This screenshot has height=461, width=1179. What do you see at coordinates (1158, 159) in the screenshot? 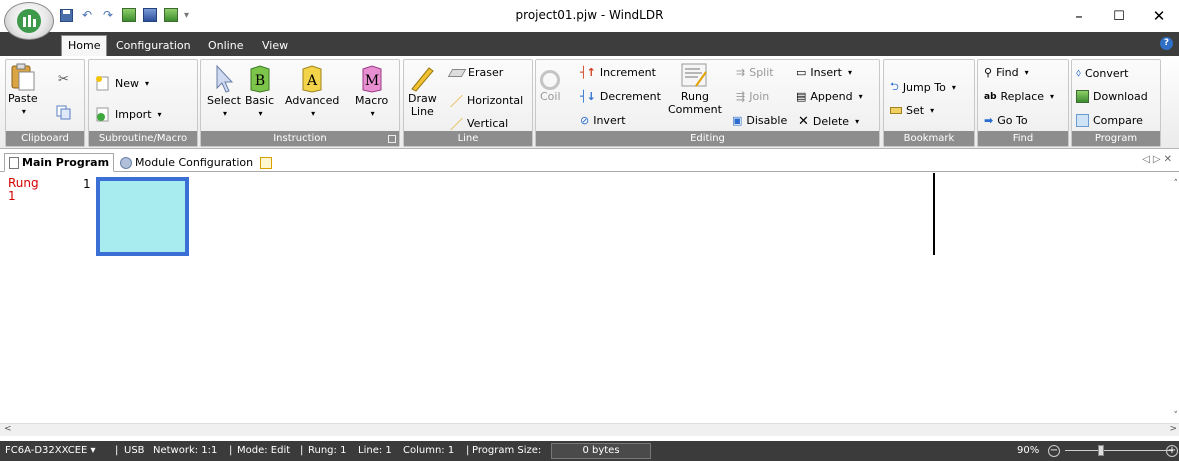
I see `tab-scroll-arrows: ◁▷✕` at bounding box center [1158, 159].